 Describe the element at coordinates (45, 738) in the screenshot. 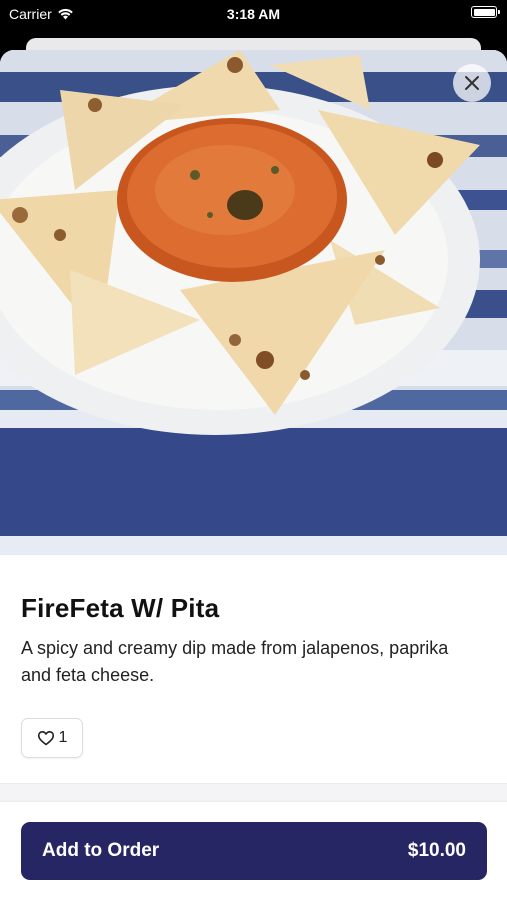

I see `heart-icon` at that location.